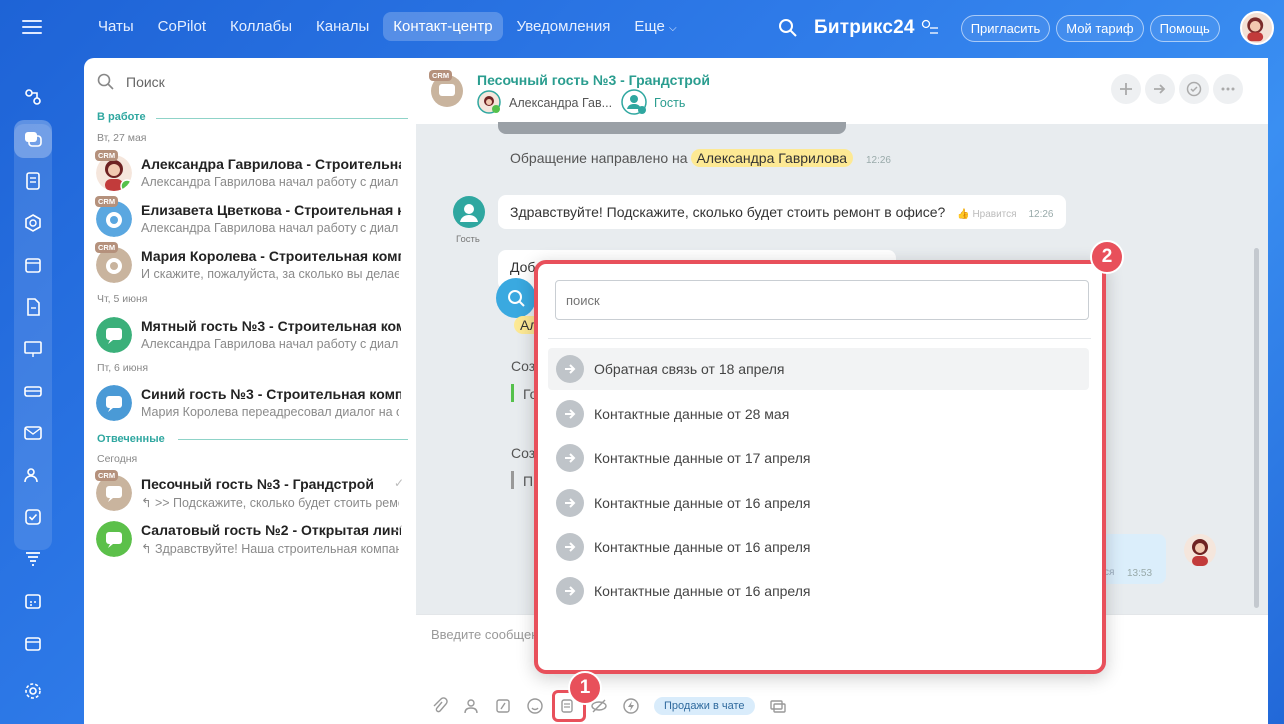  I want to click on like-button: 👍 Нравится, so click(986, 214).